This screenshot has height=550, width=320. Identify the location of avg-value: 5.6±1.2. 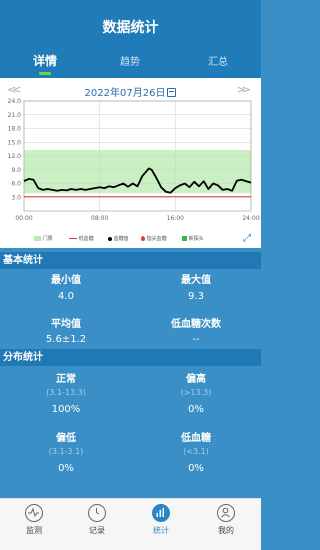
(66, 339).